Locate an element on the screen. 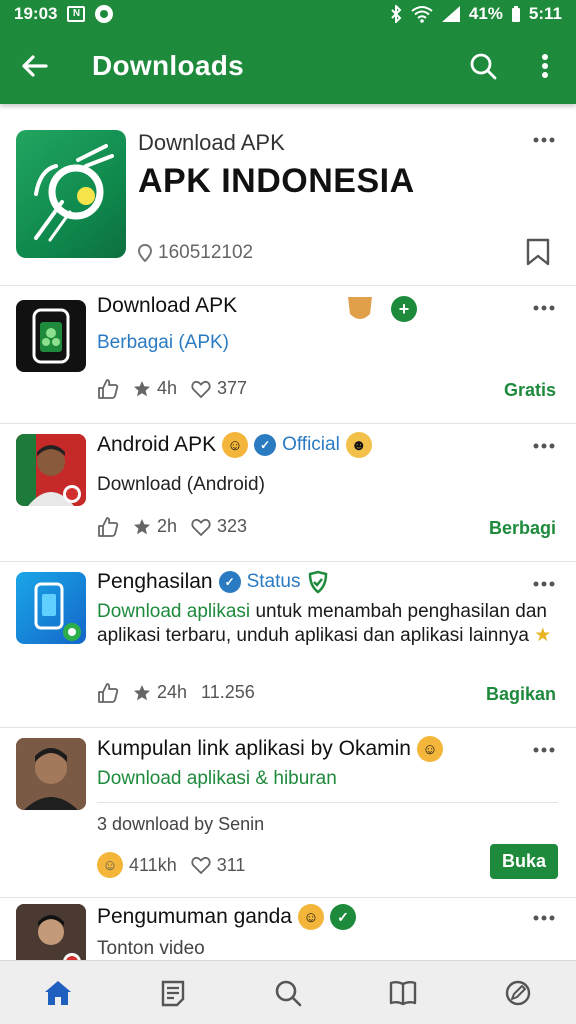 This screenshot has height=1024, width=576. nav-search is located at coordinates (288, 993).